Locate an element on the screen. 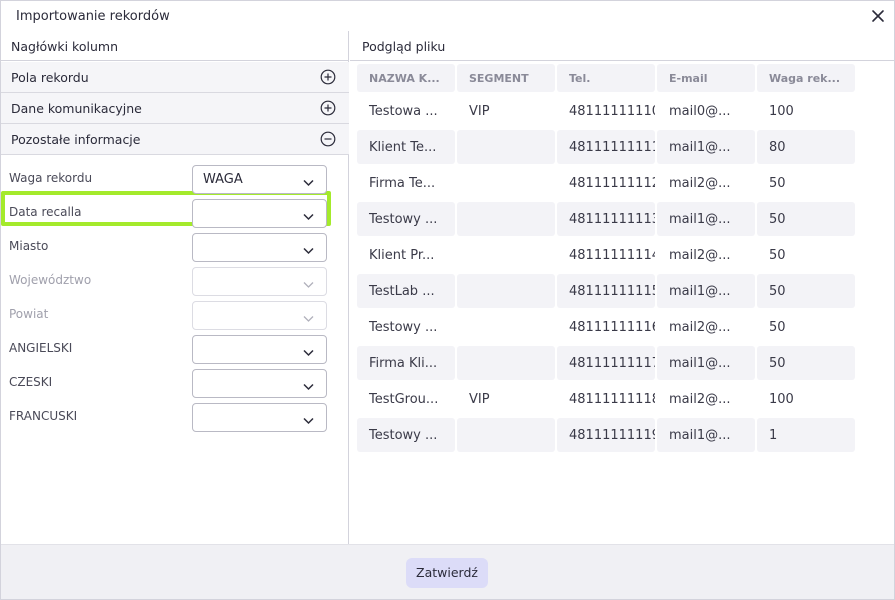 The width and height of the screenshot is (895, 600). table-cell: 48111111115 is located at coordinates (606, 291).